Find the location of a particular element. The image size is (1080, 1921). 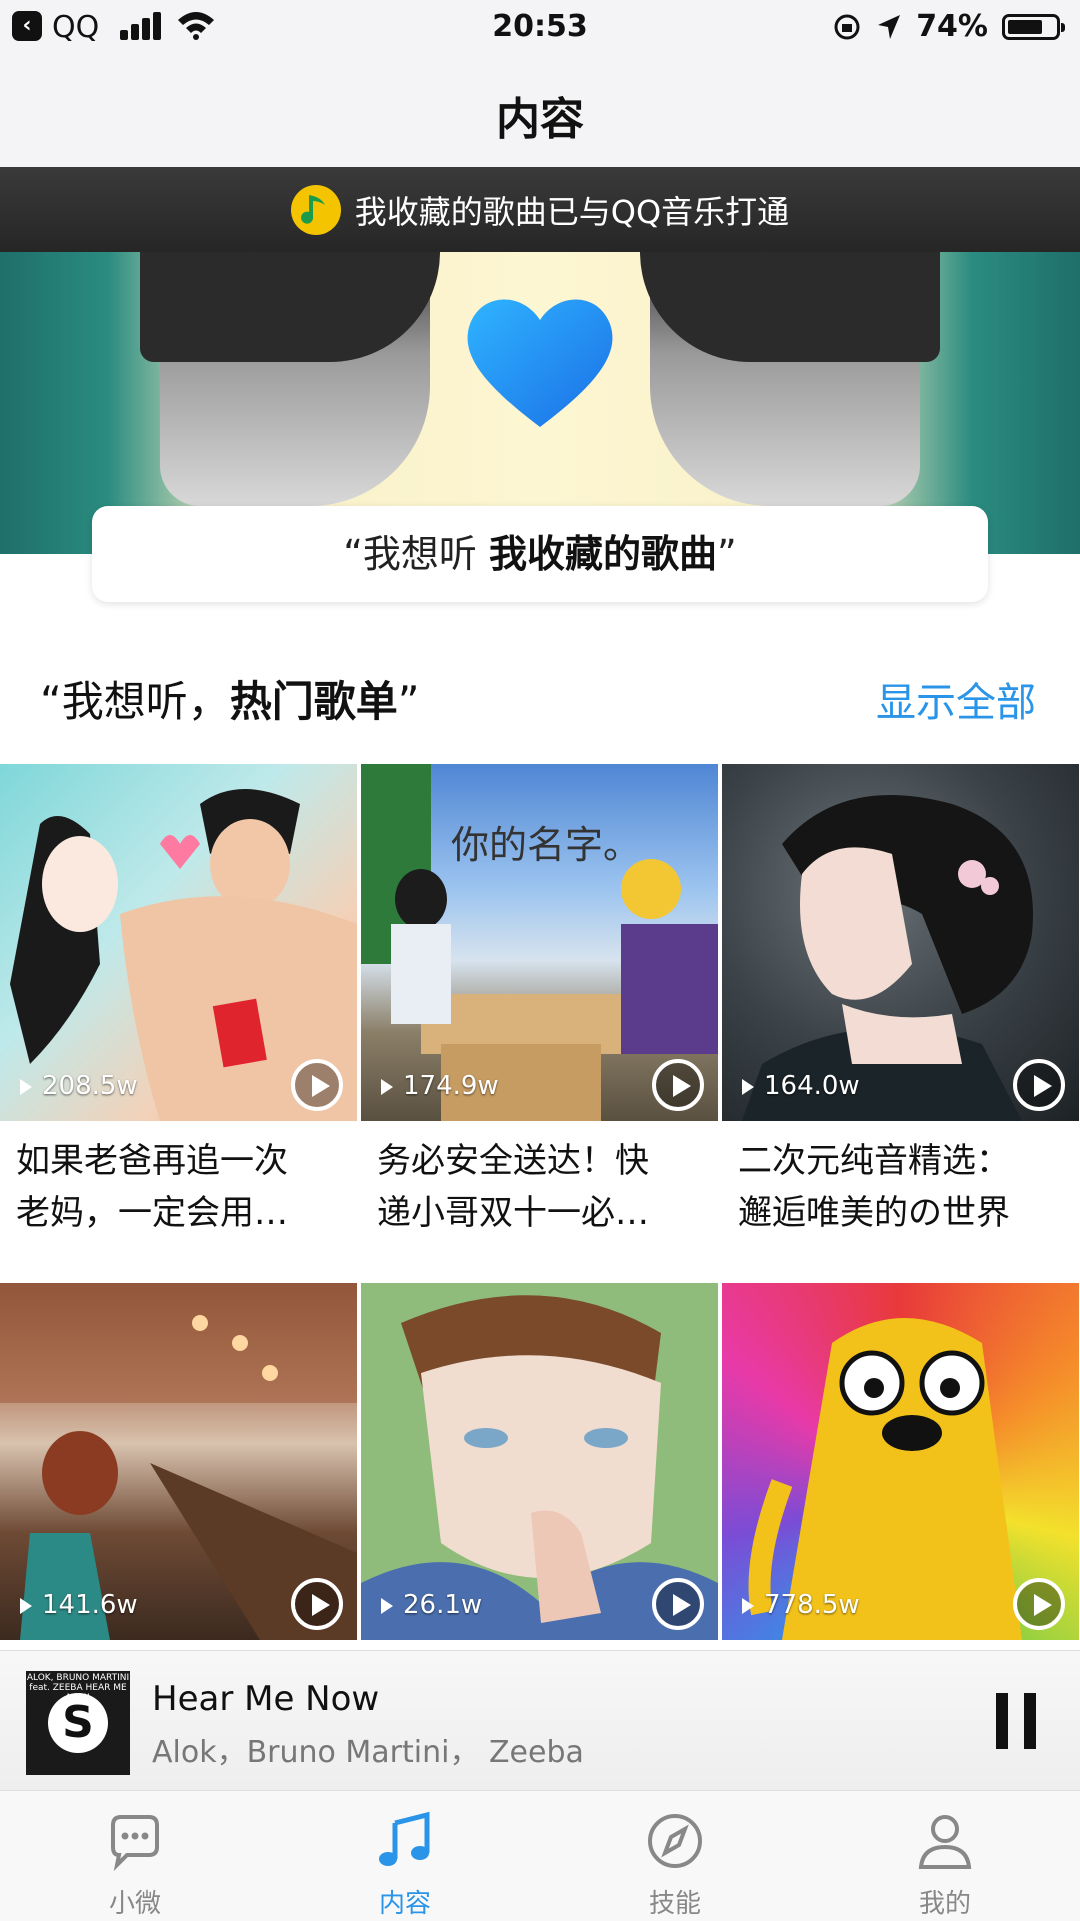

navigation-bar: 内容 is located at coordinates (540, 111).